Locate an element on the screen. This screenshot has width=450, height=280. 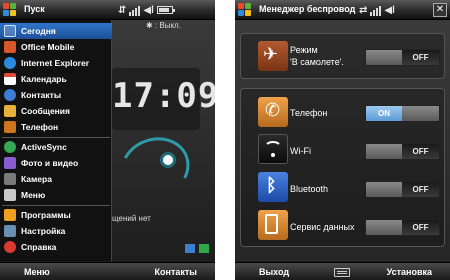
menu-item-label: Контакты is located at coordinates (41, 95).